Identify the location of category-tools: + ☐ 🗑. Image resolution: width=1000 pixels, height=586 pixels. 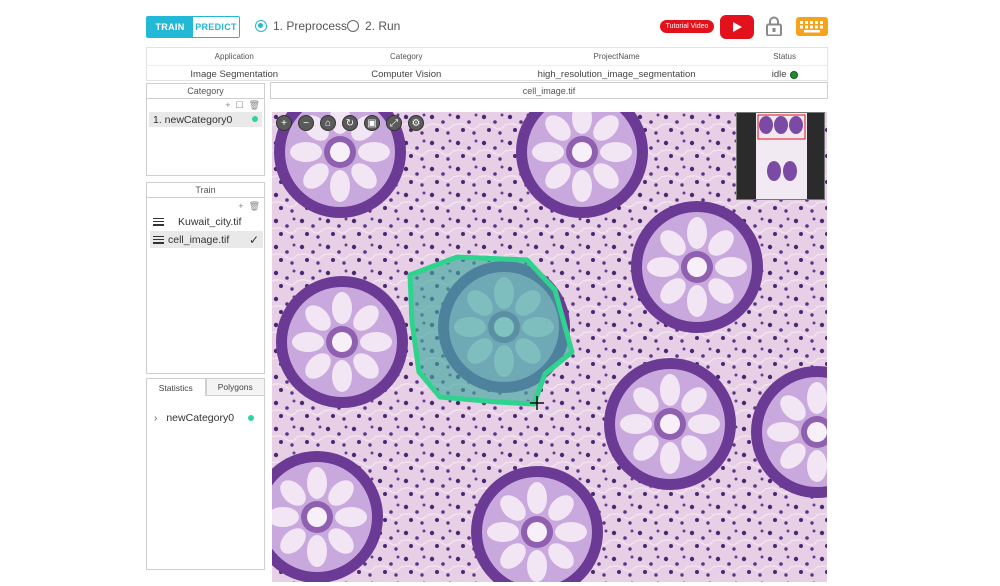
(242, 105).